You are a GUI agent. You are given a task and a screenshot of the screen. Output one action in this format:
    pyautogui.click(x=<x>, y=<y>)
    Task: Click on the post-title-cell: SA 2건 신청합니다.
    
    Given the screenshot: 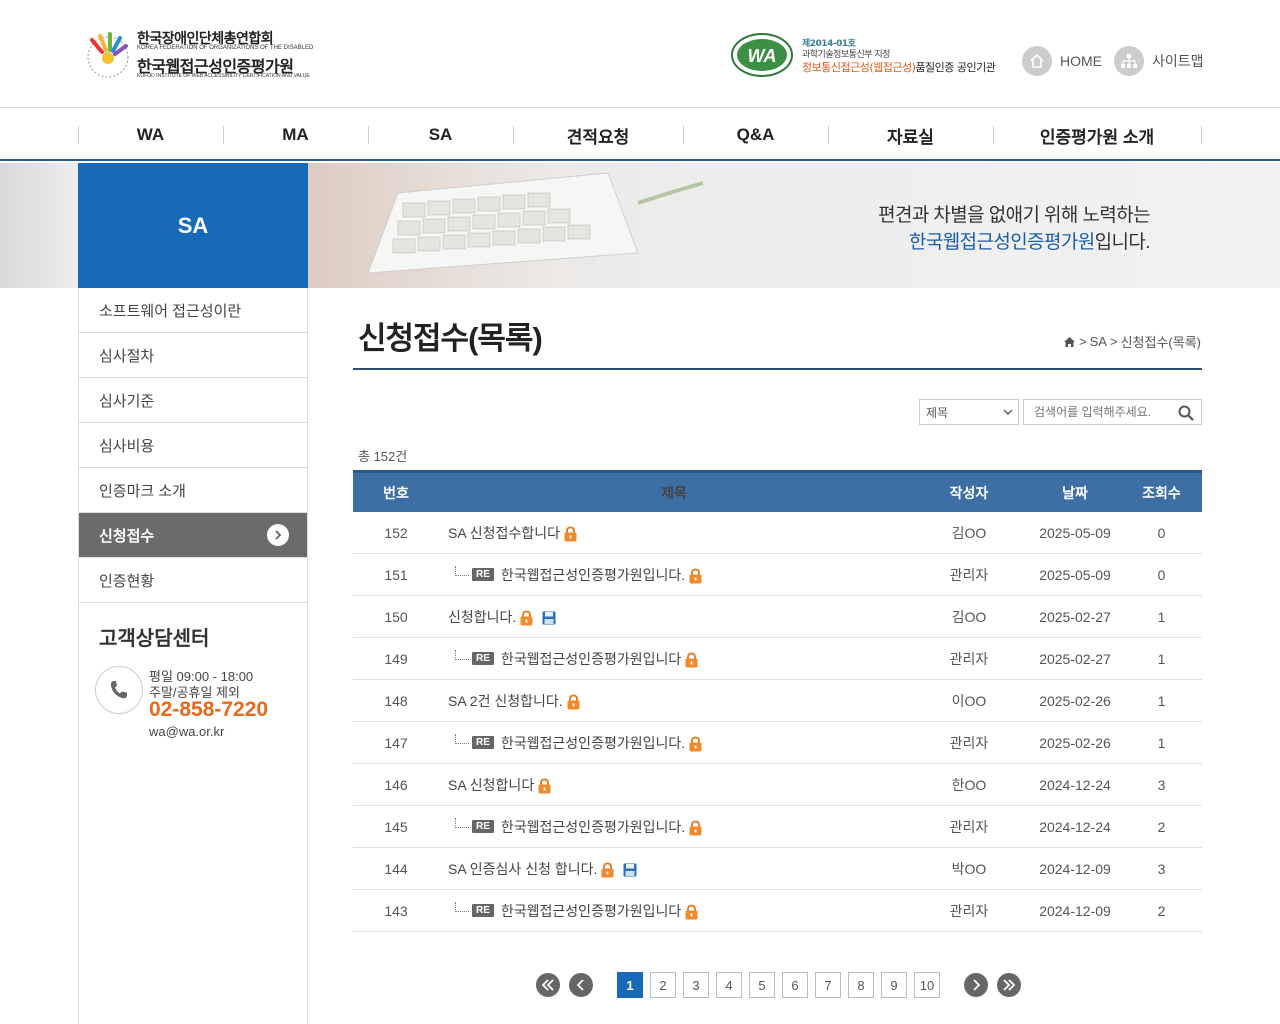 What is the action you would take?
    pyautogui.click(x=674, y=701)
    